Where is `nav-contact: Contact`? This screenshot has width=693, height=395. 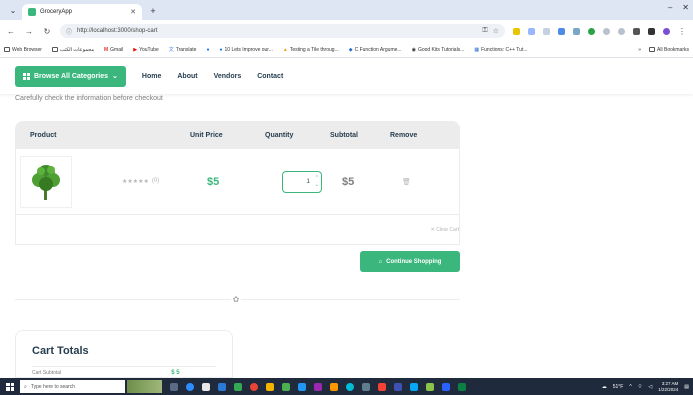 nav-contact: Contact is located at coordinates (270, 76).